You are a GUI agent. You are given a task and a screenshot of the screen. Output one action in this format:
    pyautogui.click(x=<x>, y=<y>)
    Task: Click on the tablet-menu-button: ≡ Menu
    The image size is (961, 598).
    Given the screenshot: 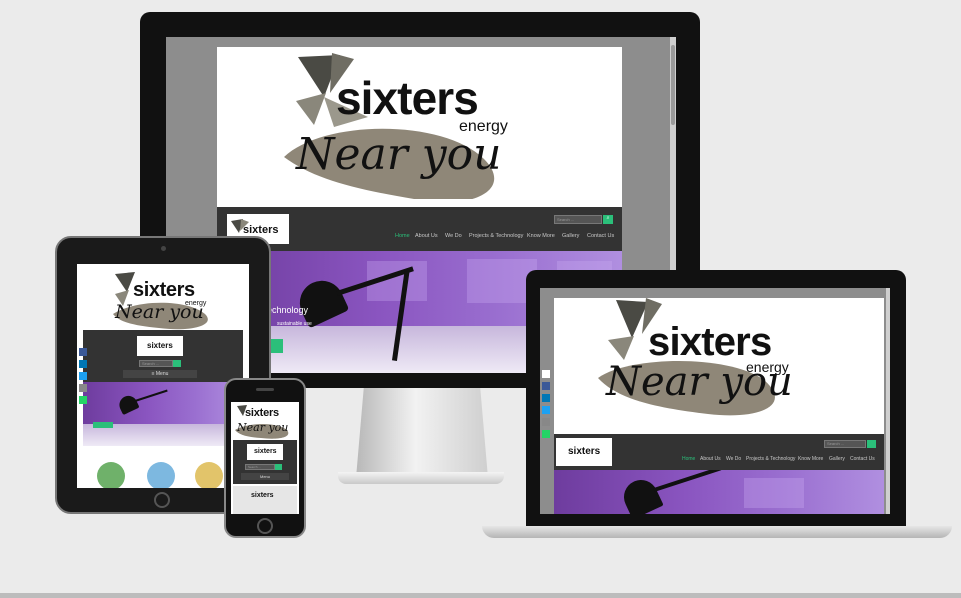 What is the action you would take?
    pyautogui.click(x=160, y=374)
    